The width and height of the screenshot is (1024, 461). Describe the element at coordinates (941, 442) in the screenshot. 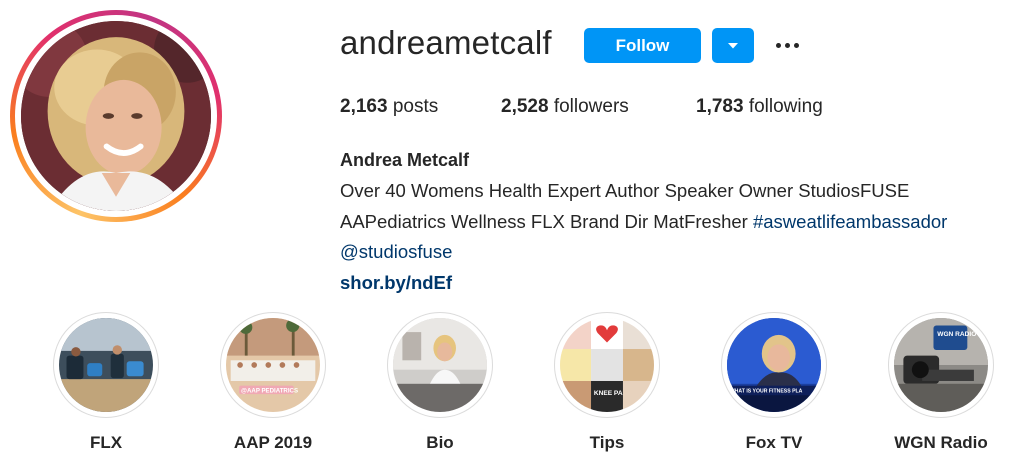

I see `highlight-label: WGN Radio` at that location.